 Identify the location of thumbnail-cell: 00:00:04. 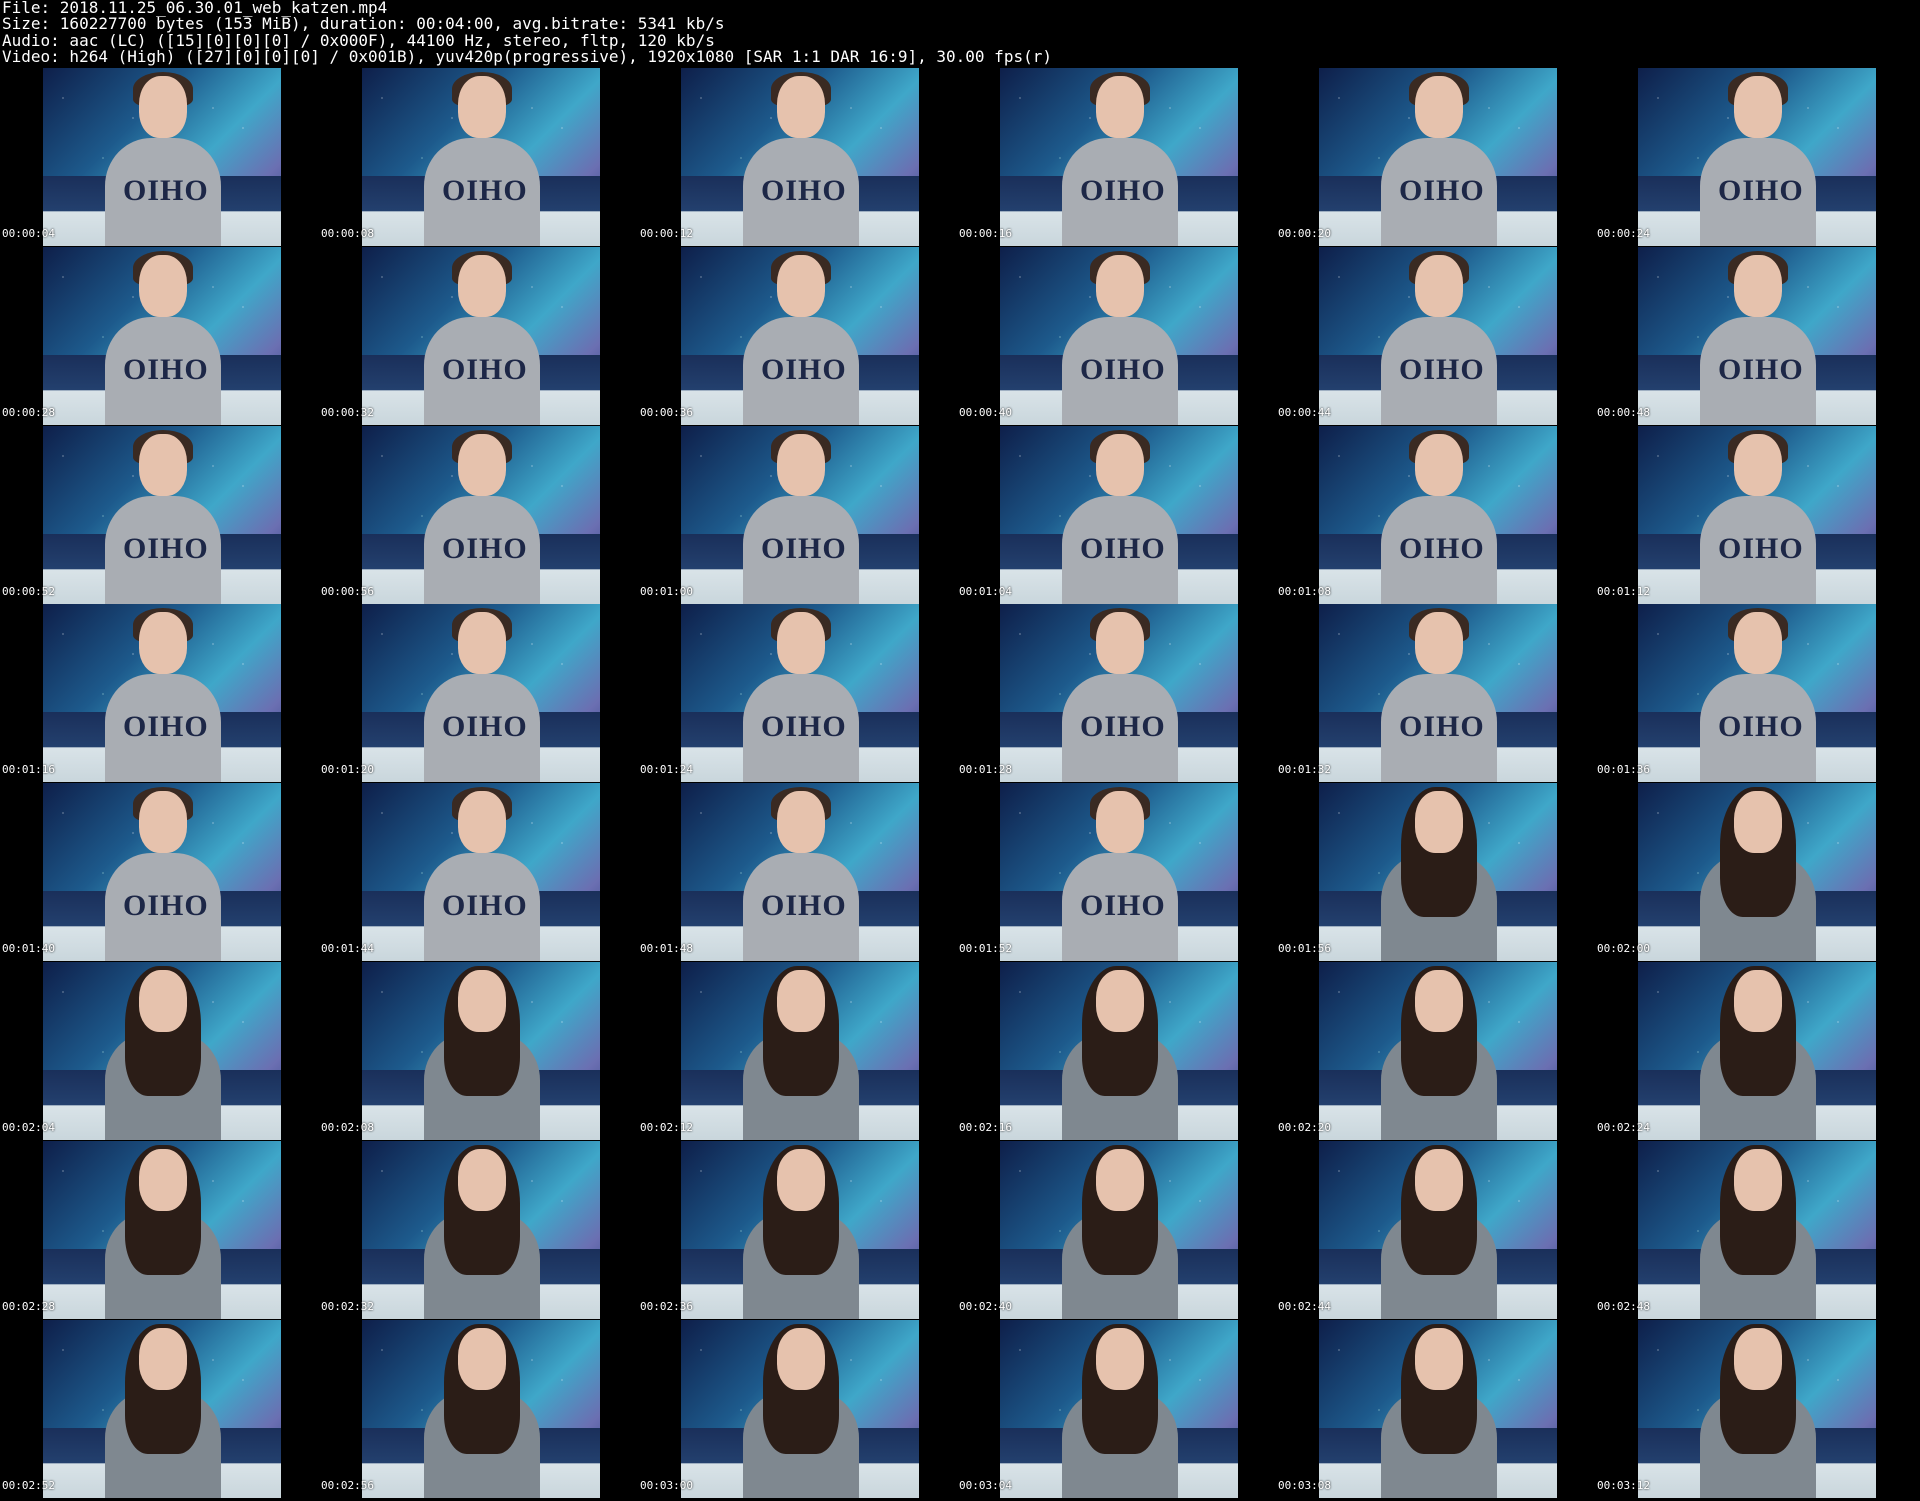
(140, 157).